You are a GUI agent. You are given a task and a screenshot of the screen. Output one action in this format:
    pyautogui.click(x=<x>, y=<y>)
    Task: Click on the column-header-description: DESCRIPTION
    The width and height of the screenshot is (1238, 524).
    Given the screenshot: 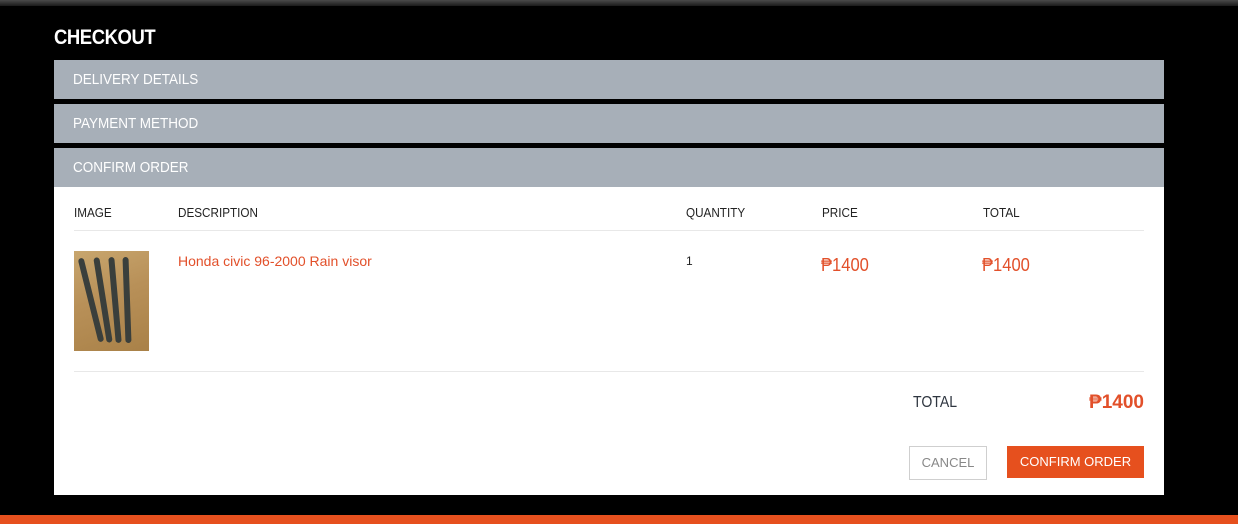 What is the action you would take?
    pyautogui.click(x=218, y=212)
    